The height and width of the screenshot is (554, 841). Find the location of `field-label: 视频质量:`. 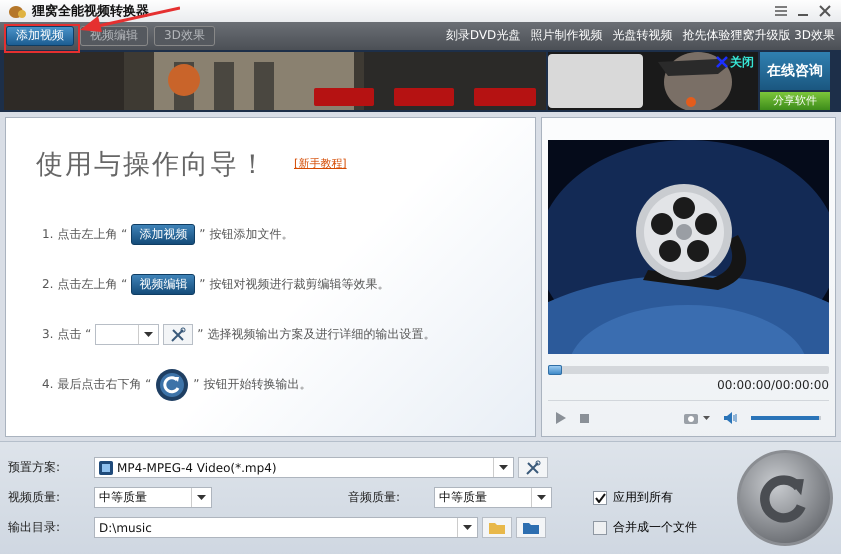

field-label: 视频质量: is located at coordinates (35, 497).